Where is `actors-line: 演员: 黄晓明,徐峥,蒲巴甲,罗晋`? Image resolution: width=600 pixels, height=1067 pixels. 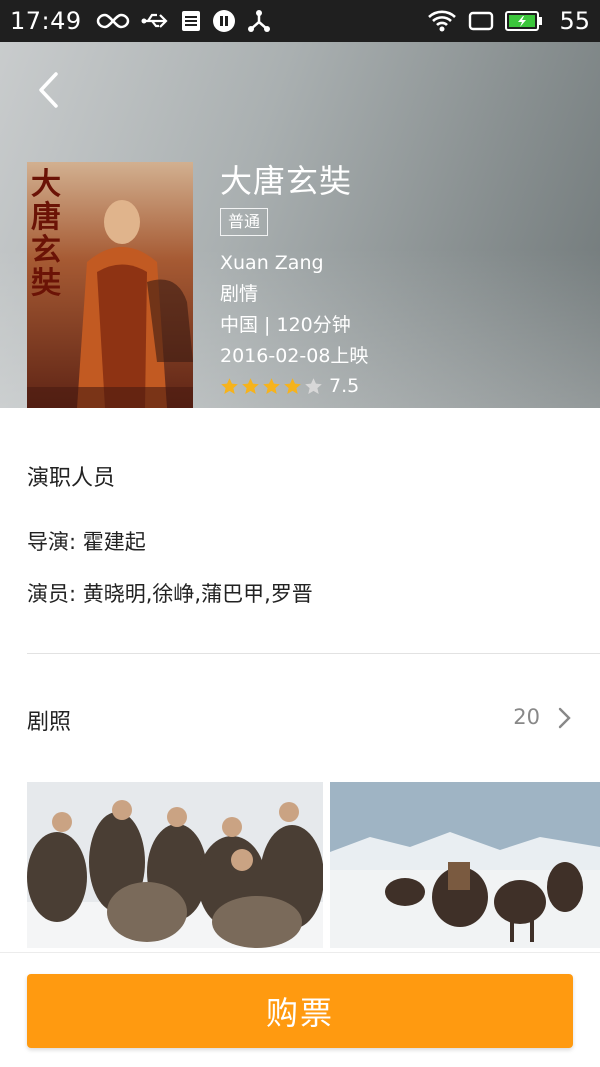 actors-line: 演员: 黄晓明,徐峥,蒲巴甲,罗晋 is located at coordinates (170, 594).